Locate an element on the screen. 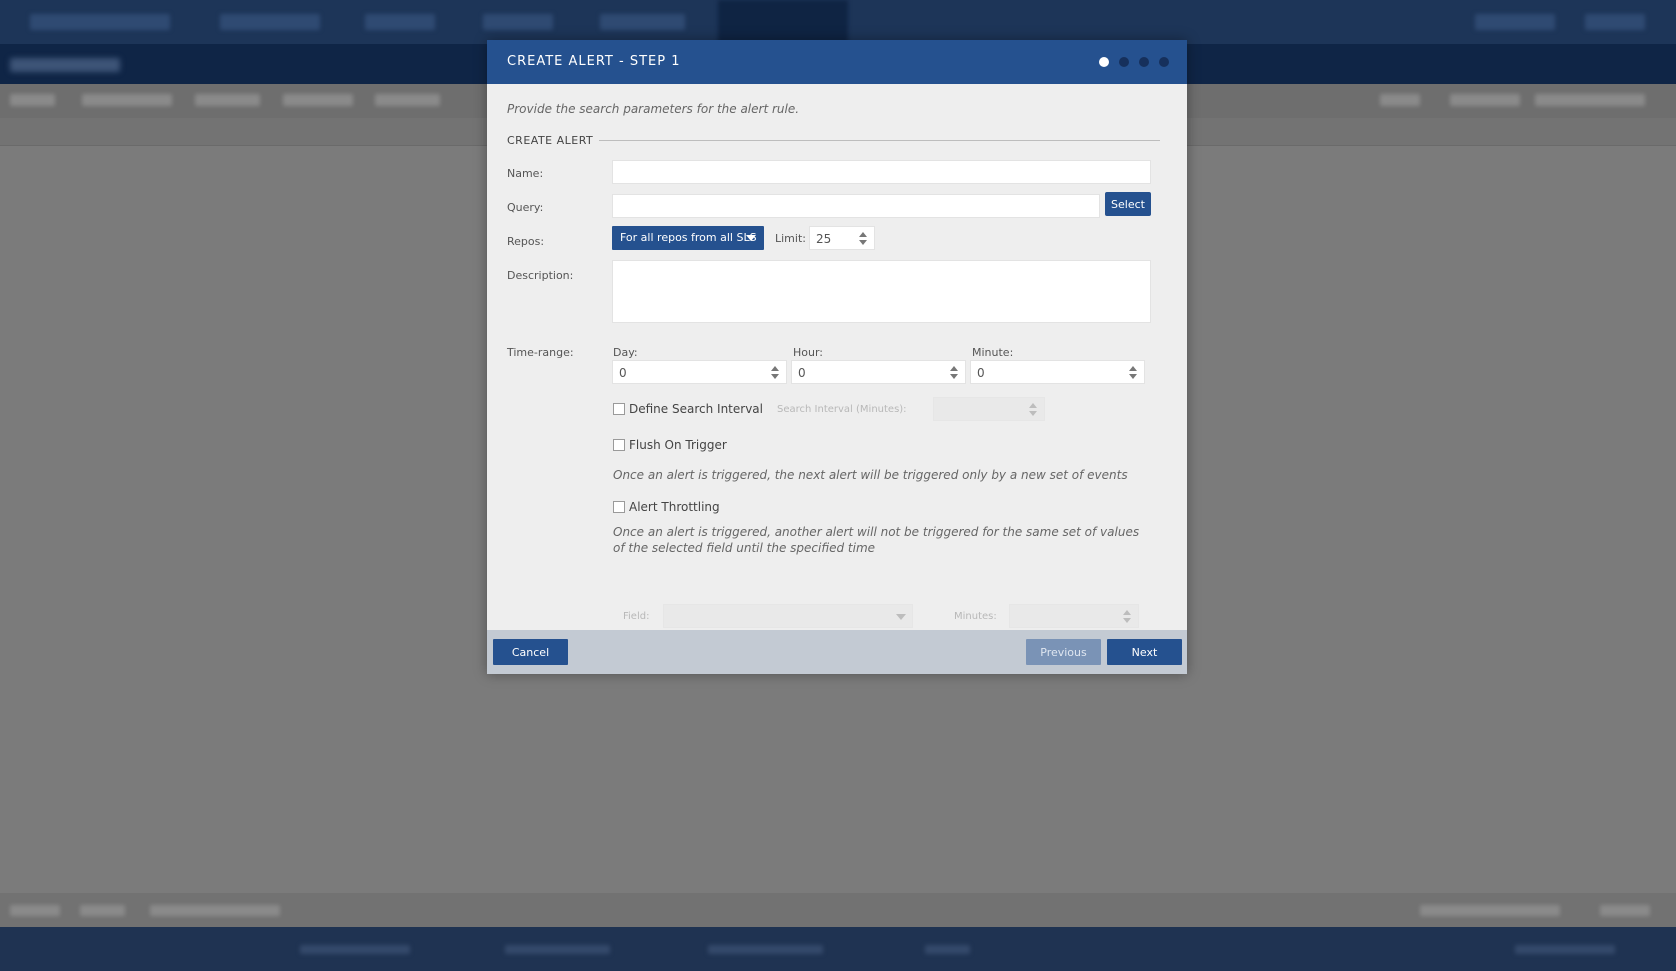  define-search-interval-checkbox is located at coordinates (619, 409).